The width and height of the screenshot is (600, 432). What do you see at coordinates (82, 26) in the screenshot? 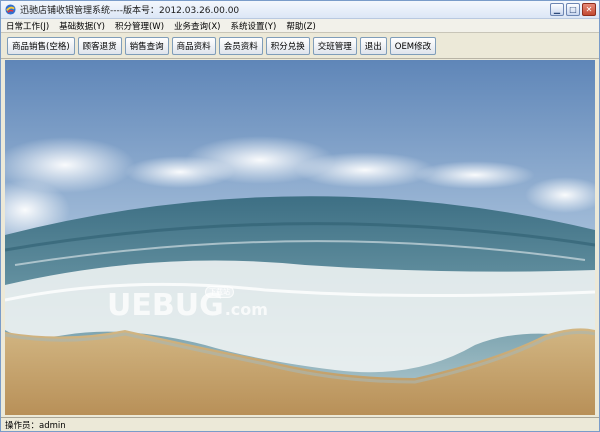
I see `menu-basic-data: 基础数据(Y)` at bounding box center [82, 26].